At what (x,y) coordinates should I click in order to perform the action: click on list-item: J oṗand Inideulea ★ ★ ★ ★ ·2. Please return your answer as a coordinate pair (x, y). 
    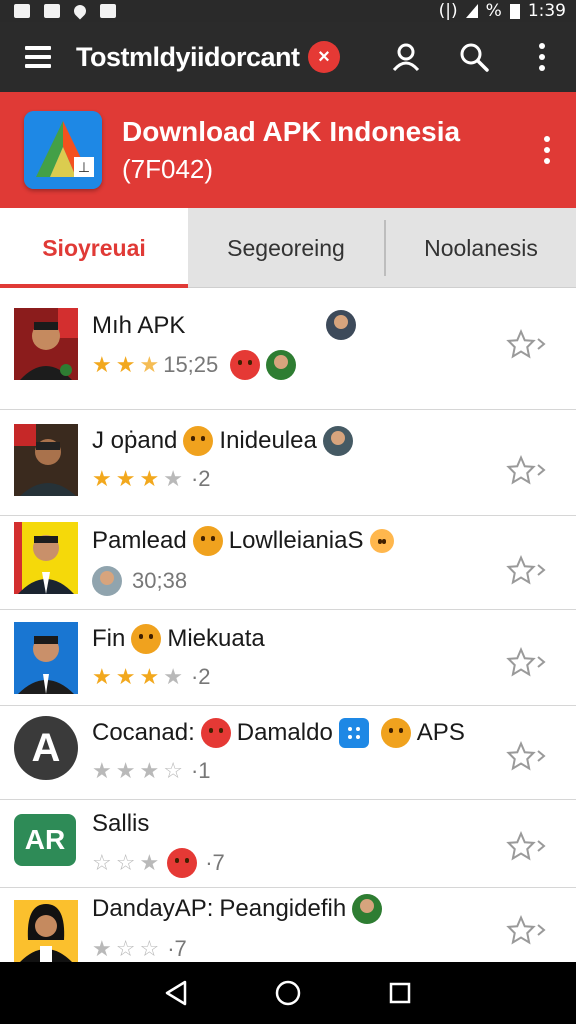
    Looking at the image, I should click on (288, 463).